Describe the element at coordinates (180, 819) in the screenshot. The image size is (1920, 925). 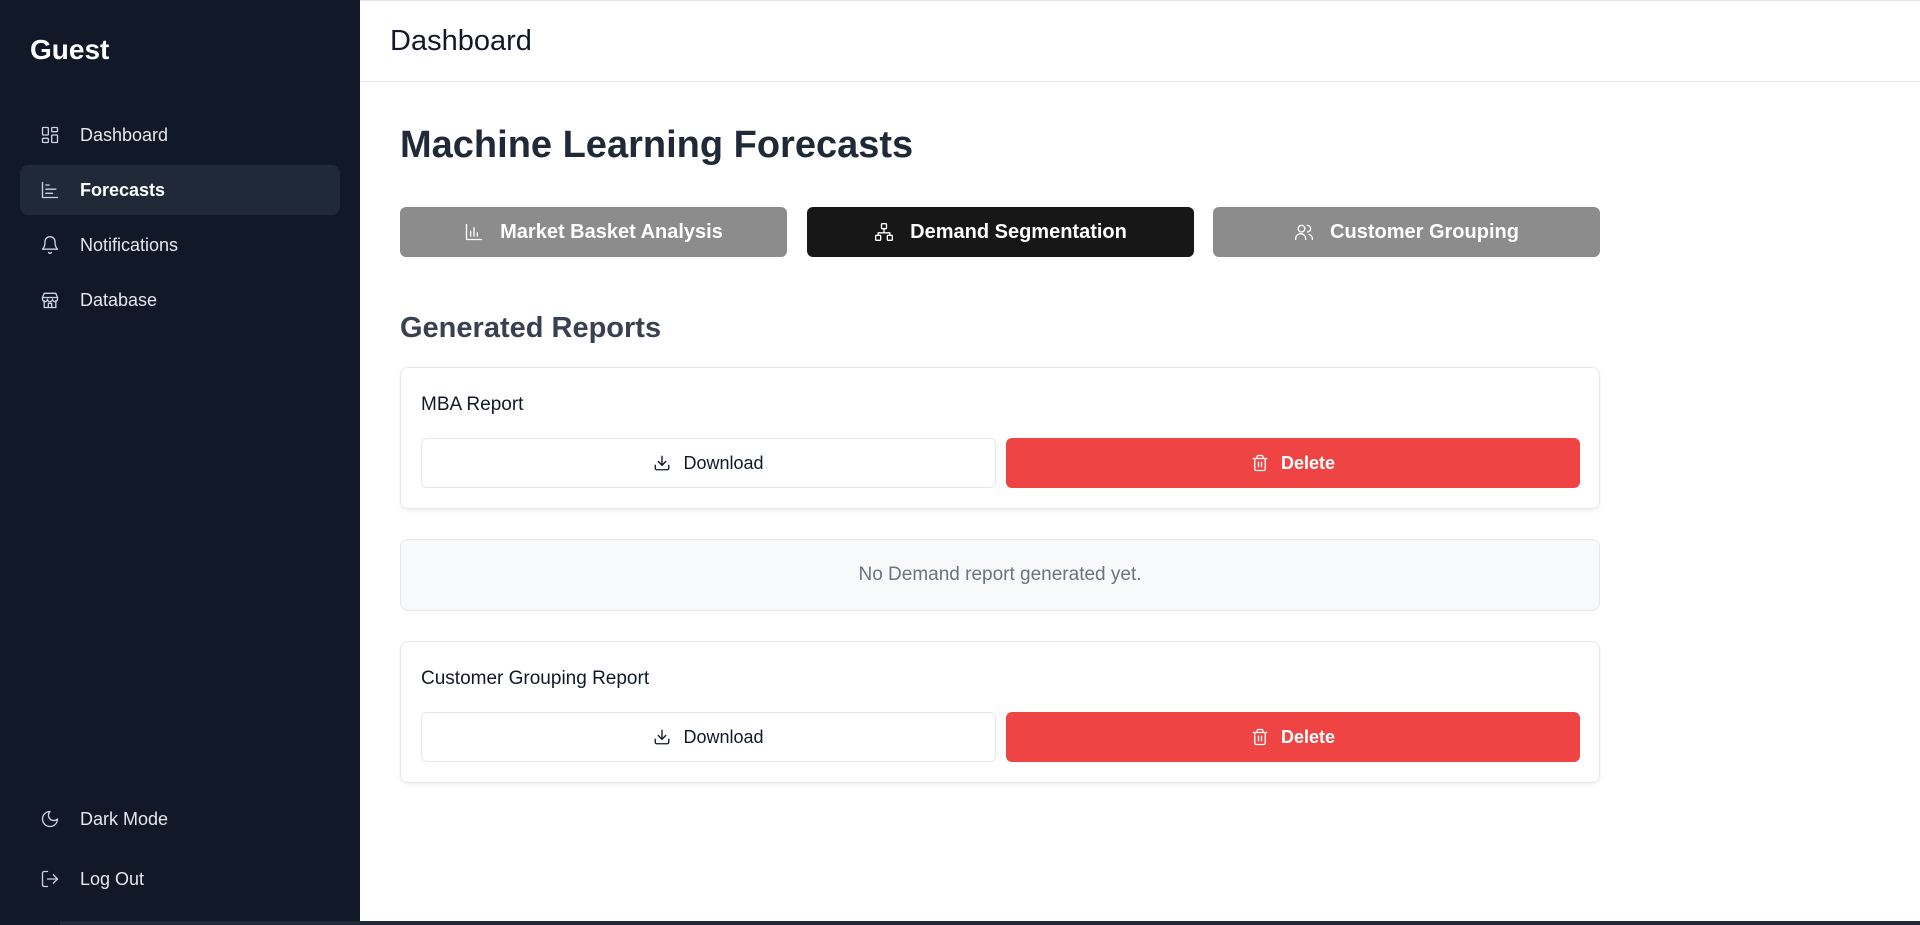
I see `dark-mode-toggle: Dark Mode` at that location.